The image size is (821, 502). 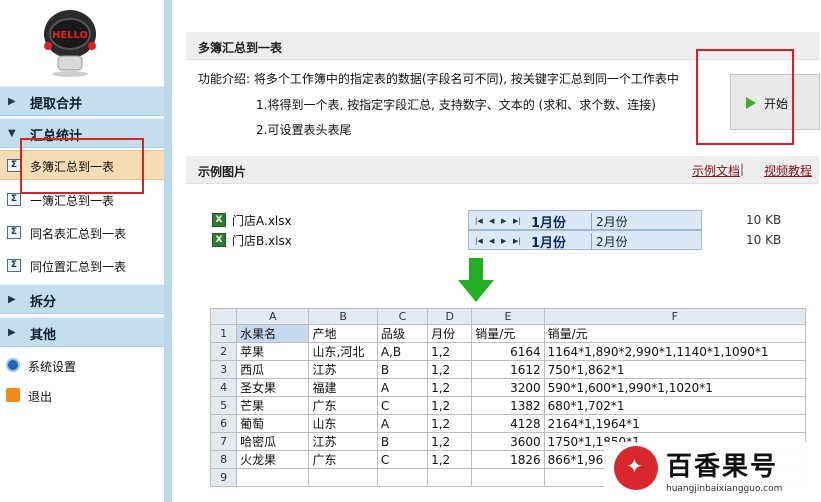 What do you see at coordinates (82, 233) in the screenshot?
I see `sidebar-item-same-name-summary: Σ 同名表汇总到一表` at bounding box center [82, 233].